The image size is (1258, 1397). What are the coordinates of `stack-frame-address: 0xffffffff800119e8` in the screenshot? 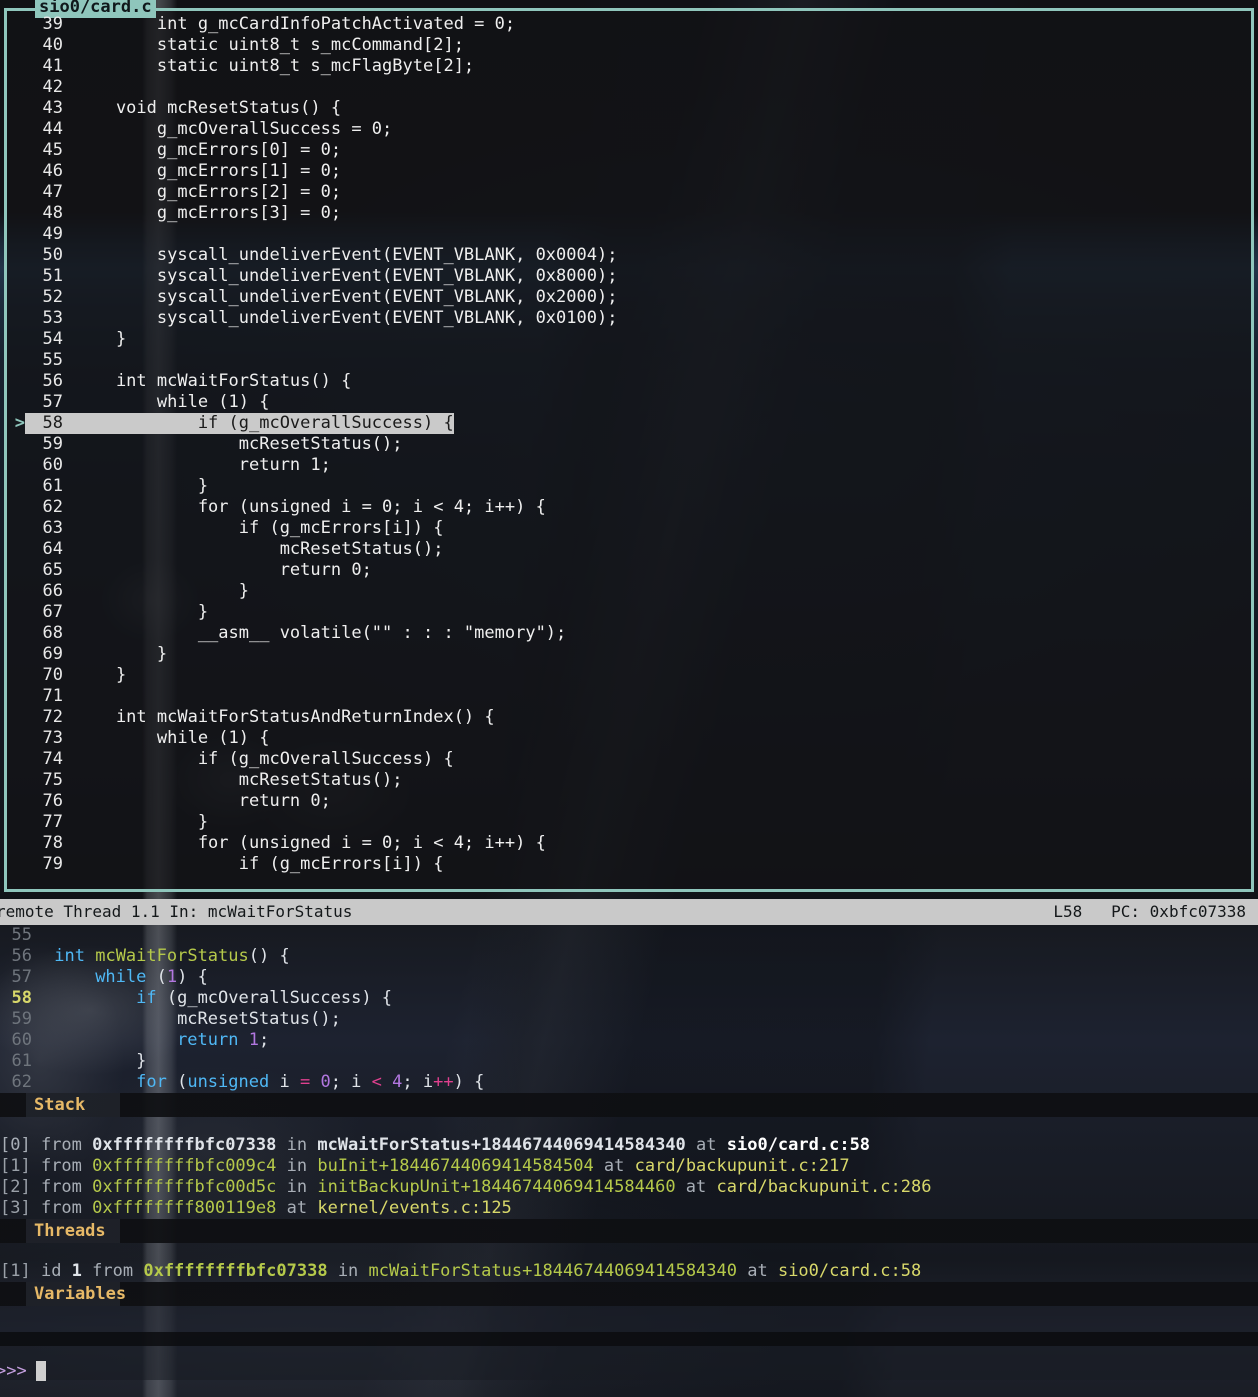 It's located at (184, 1208).